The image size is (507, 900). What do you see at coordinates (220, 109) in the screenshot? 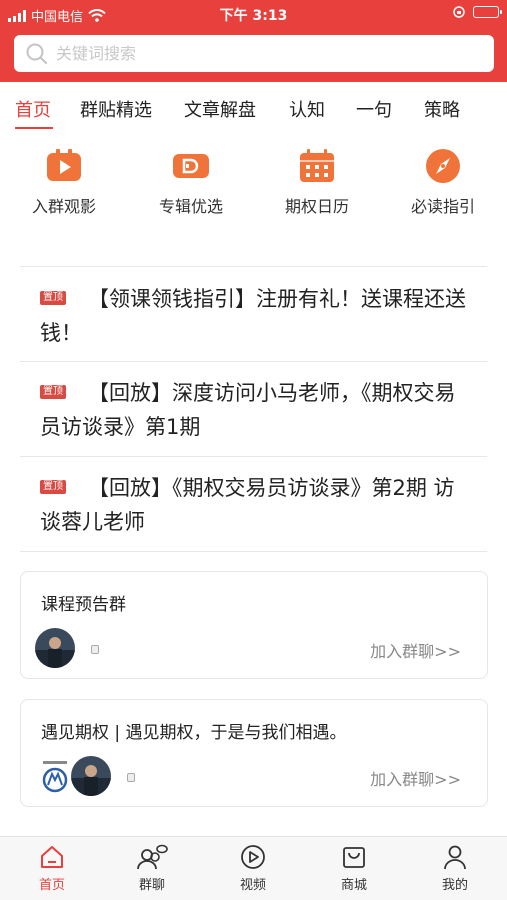
I see `tab-articles: 文章解盘` at bounding box center [220, 109].